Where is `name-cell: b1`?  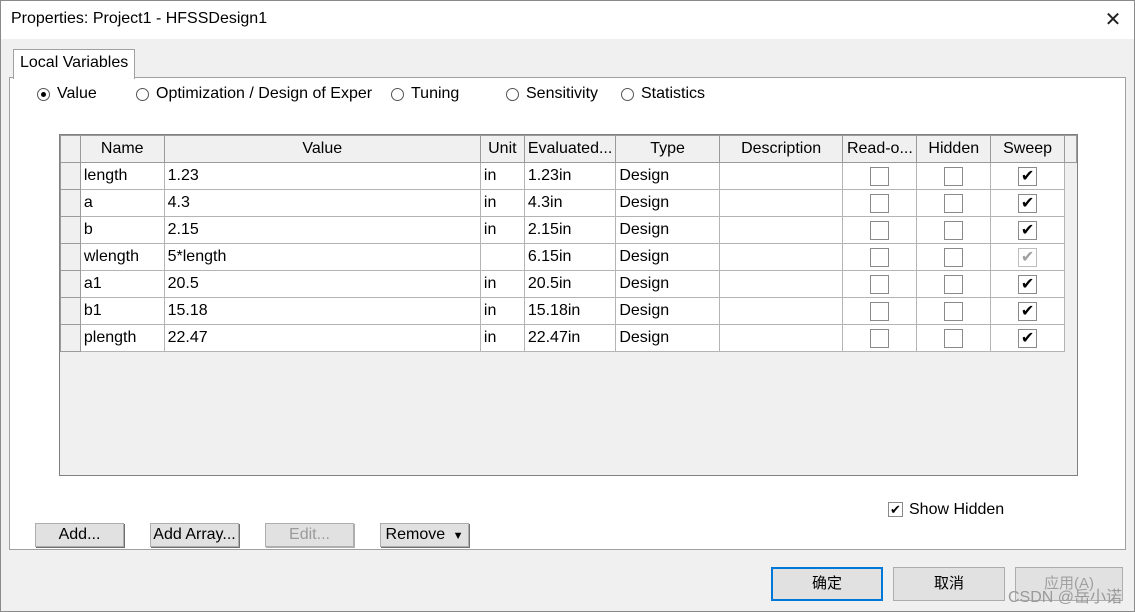
name-cell: b1 is located at coordinates (122, 311).